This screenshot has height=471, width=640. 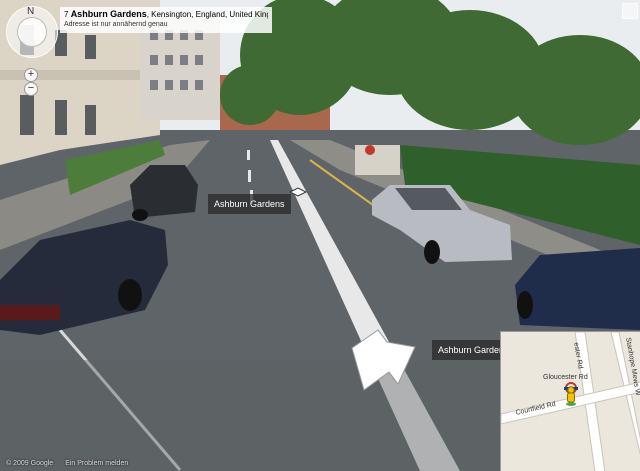 I want to click on address-street: Ashburn Gardens, so click(x=108, y=14).